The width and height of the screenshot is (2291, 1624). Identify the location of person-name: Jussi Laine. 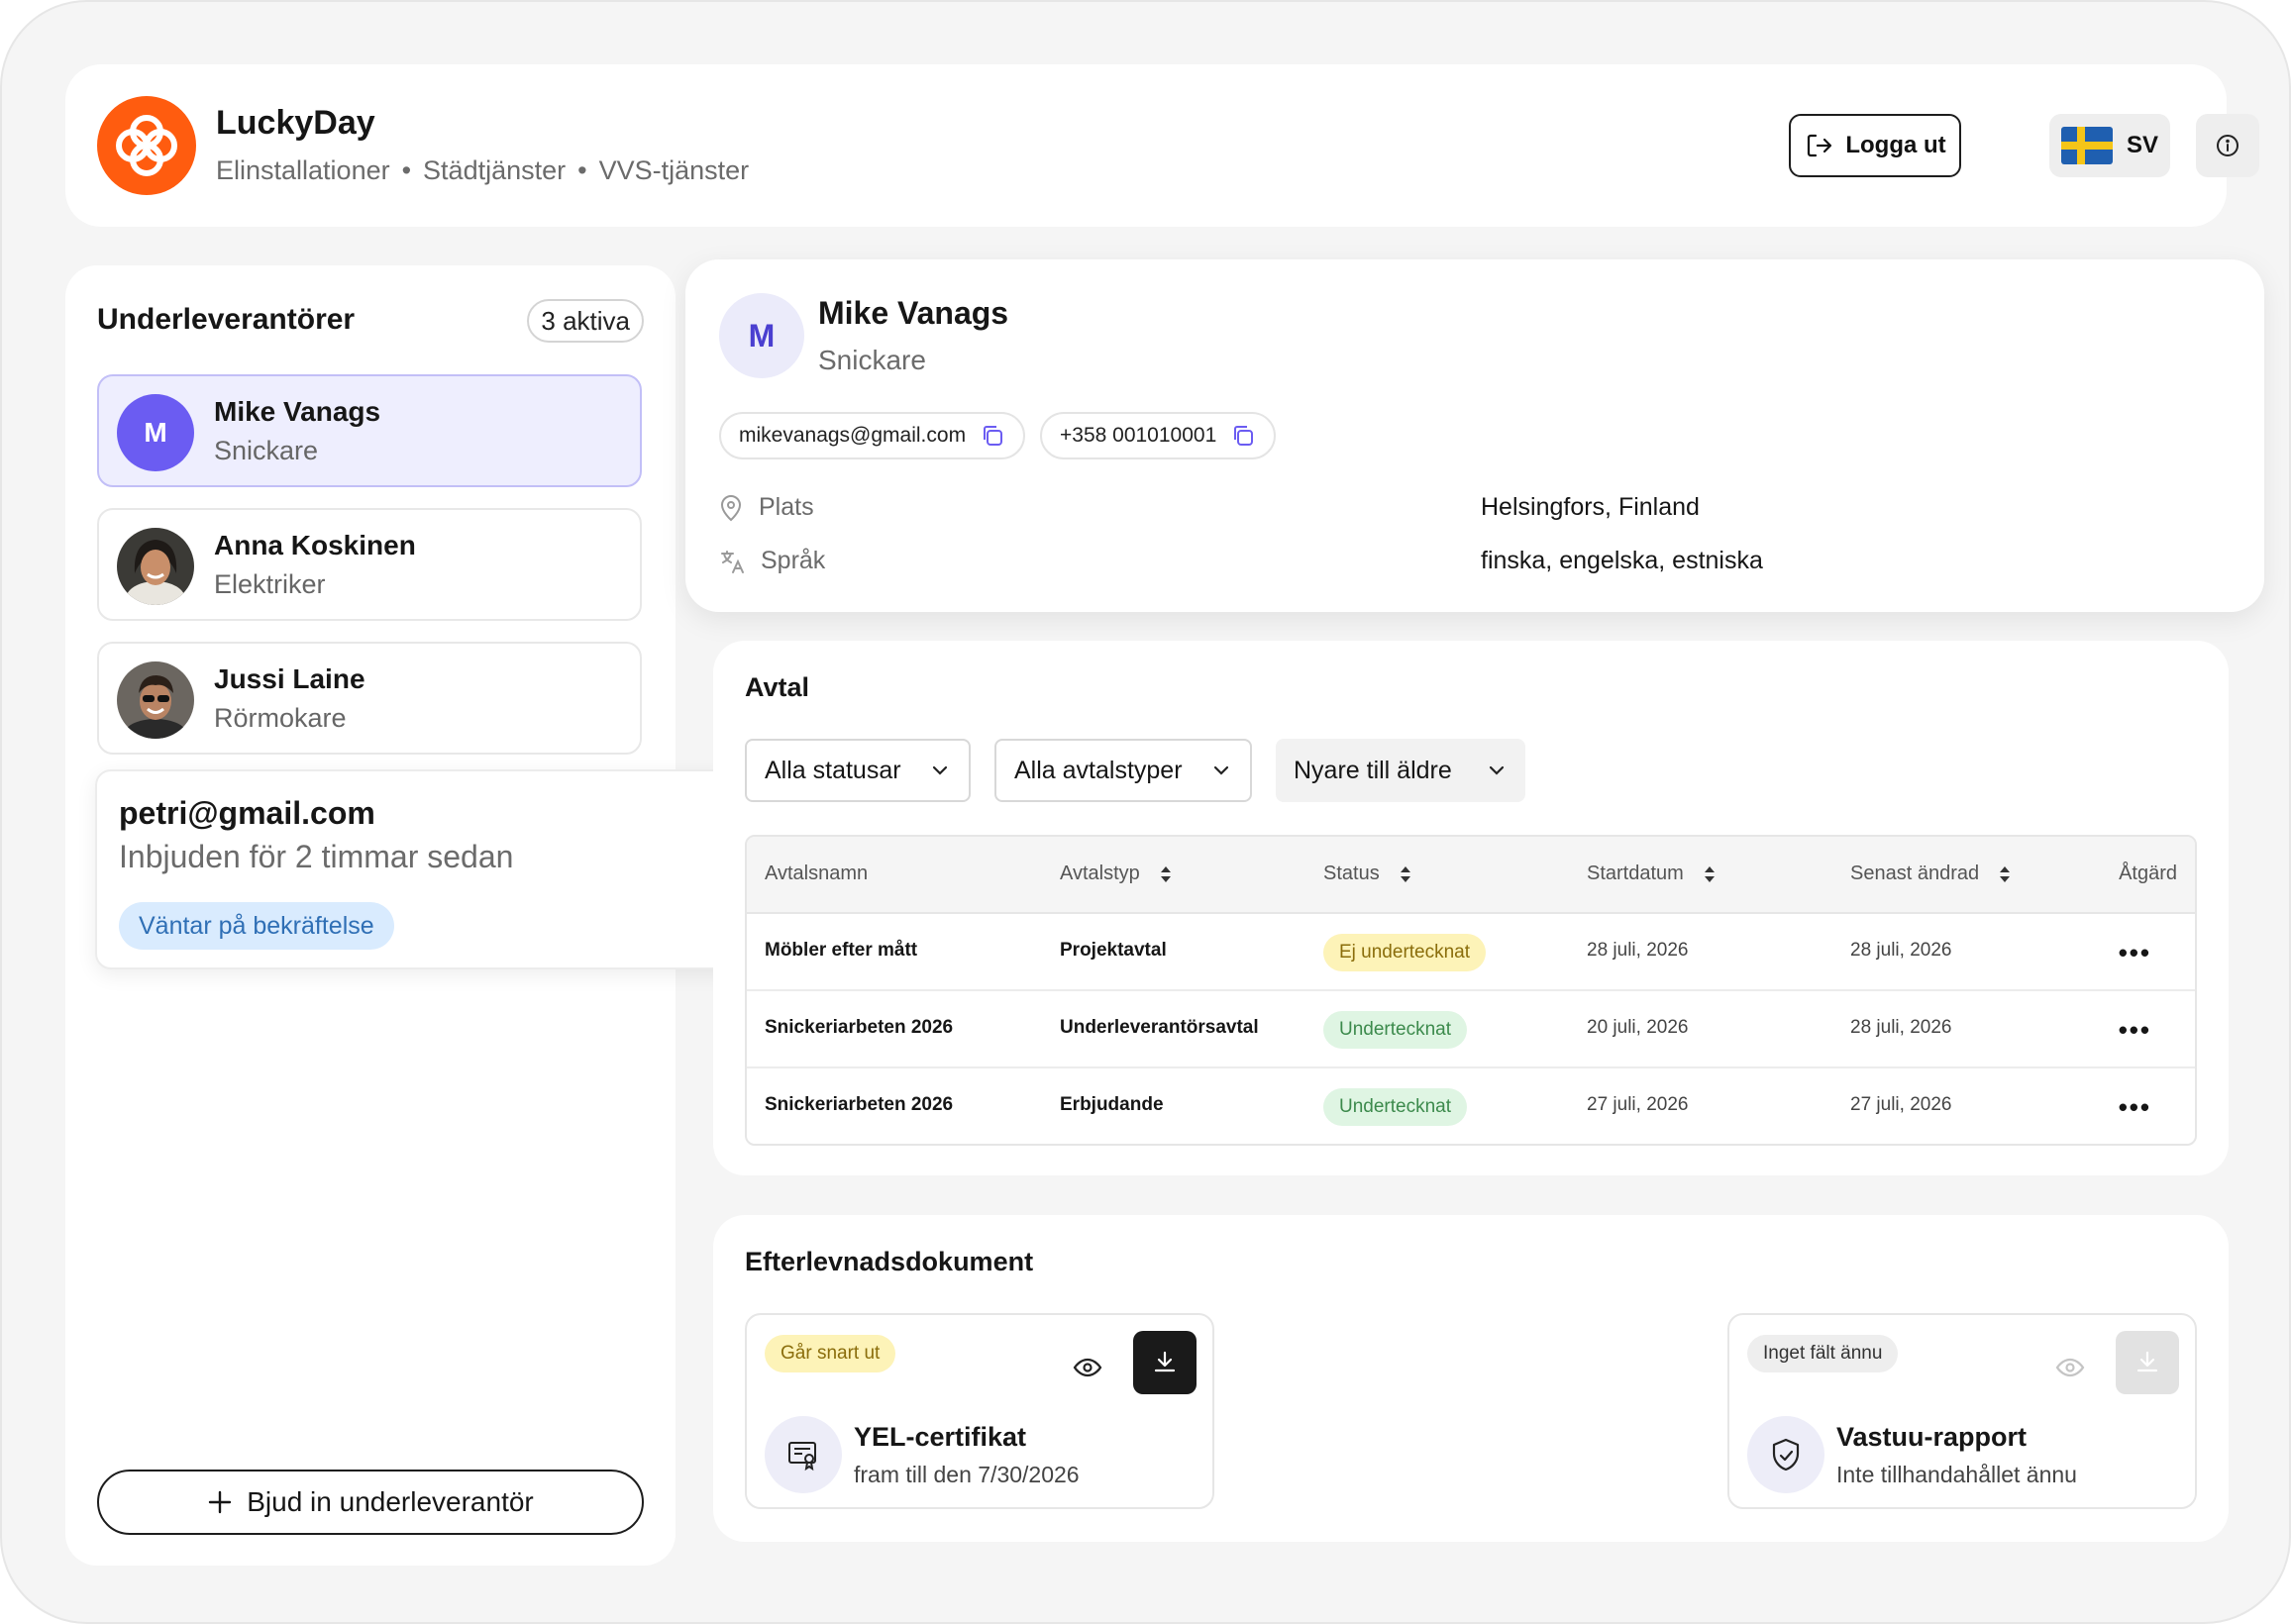
(289, 678).